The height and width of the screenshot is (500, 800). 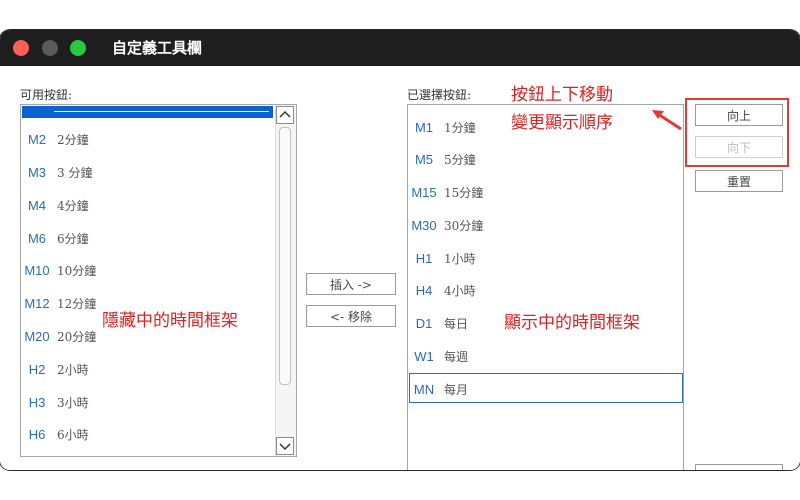 I want to click on scrollbar-thumb, so click(x=285, y=256).